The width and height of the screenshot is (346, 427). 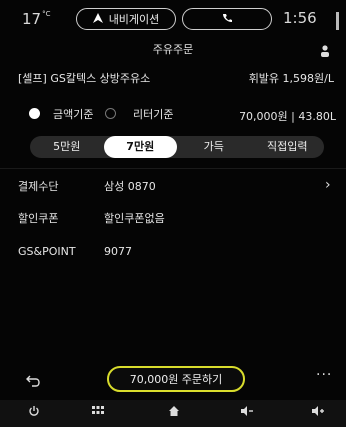 I want to click on clock: 1:56, so click(x=300, y=18).